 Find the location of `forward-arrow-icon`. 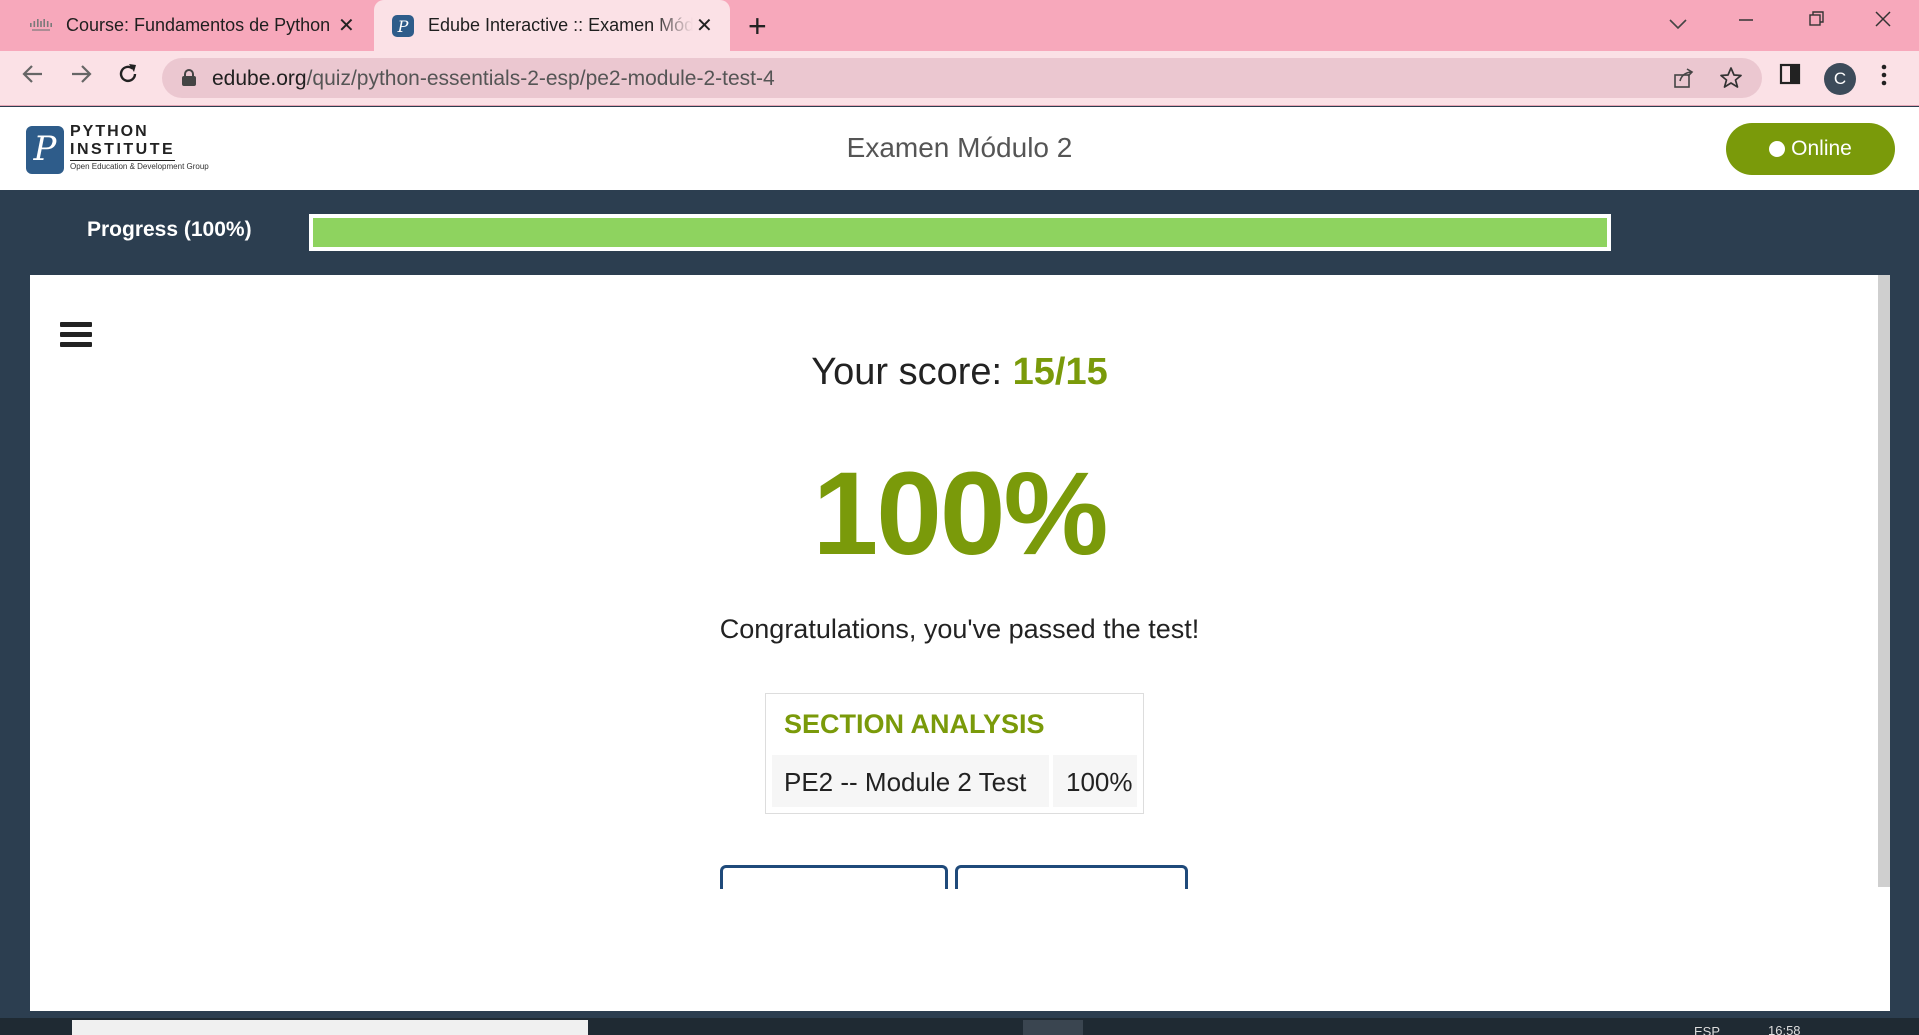

forward-arrow-icon is located at coordinates (81, 77).